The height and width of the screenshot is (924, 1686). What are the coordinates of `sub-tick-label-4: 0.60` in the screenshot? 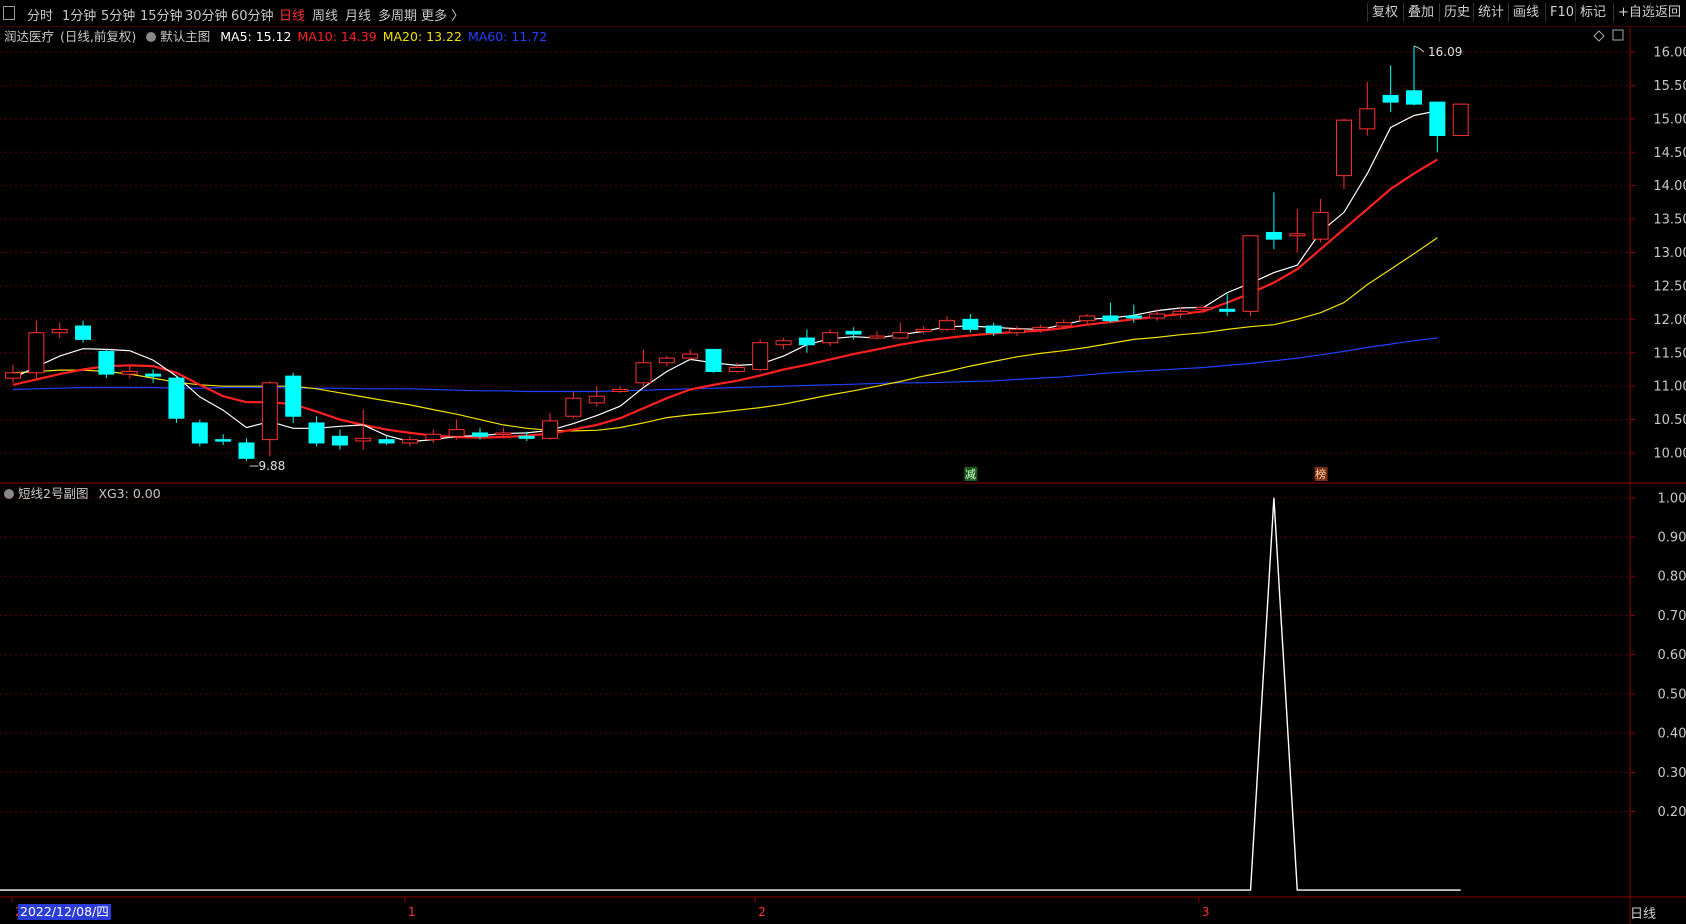 It's located at (1672, 655).